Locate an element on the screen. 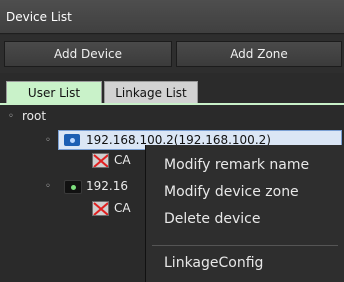 This screenshot has height=282, width=344. tab-user-list: User List is located at coordinates (54, 92).